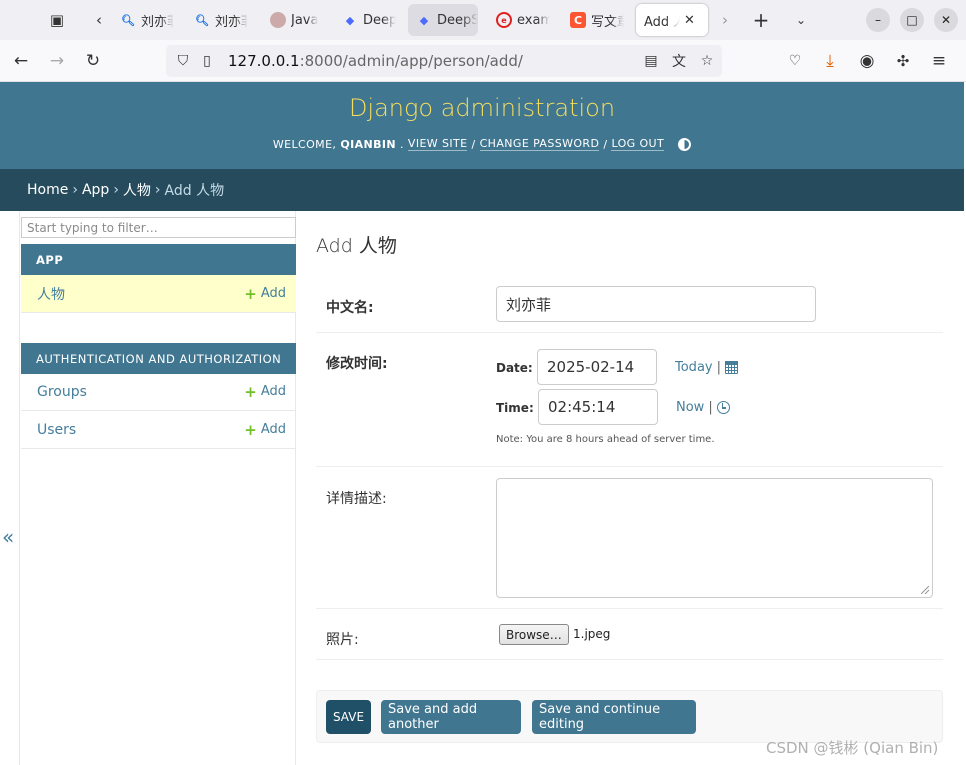 The image size is (966, 765). What do you see at coordinates (57, 61) in the screenshot?
I see `forward-arrow-icon: →` at bounding box center [57, 61].